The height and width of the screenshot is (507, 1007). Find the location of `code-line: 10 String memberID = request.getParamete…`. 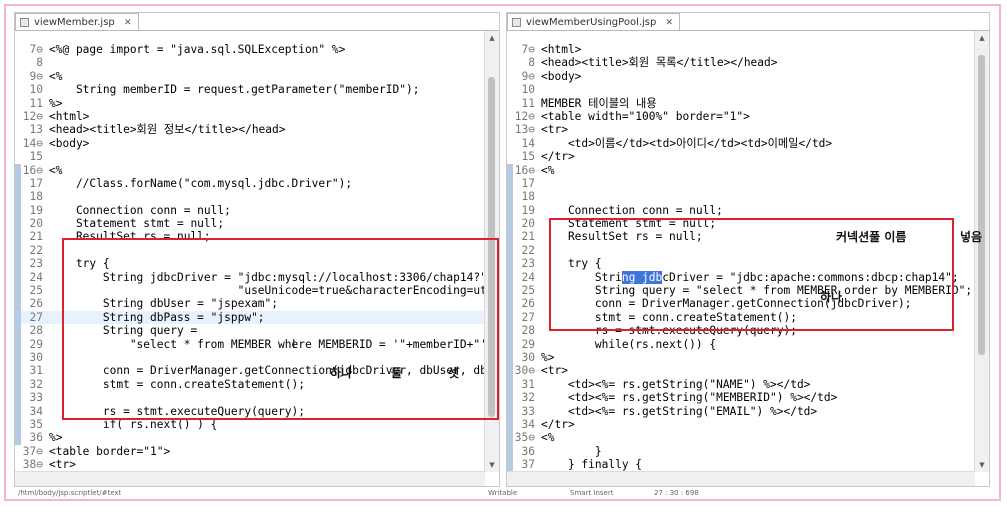

code-line: 10 String memberID = request.getParamete… is located at coordinates (250, 89).